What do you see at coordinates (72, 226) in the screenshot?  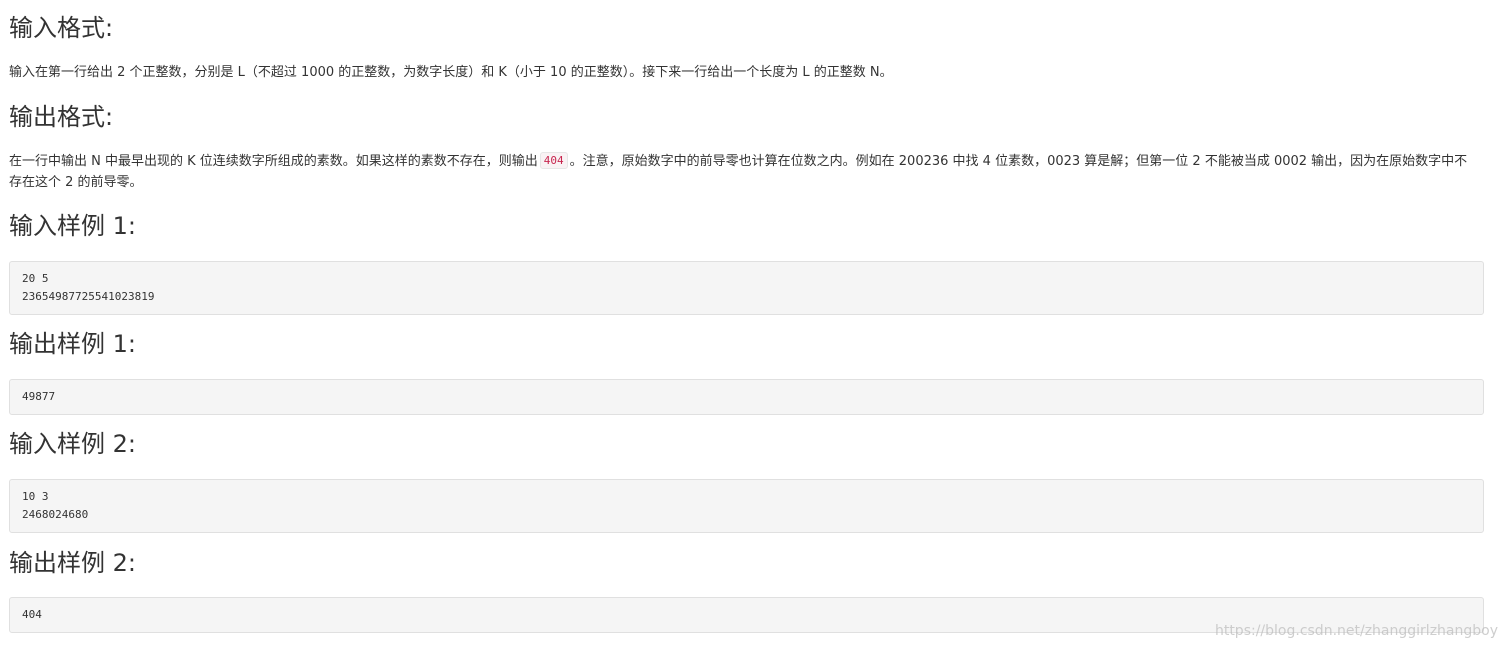 I see `sample-input-1-heading: 输入样例 1:` at bounding box center [72, 226].